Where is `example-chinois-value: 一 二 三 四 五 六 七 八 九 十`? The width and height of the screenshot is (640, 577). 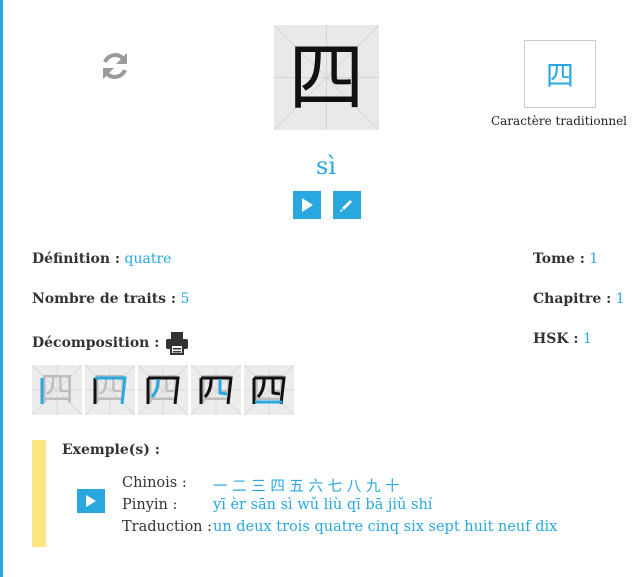
example-chinois-value: 一 二 三 四 五 六 七 八 九 十 is located at coordinates (306, 487).